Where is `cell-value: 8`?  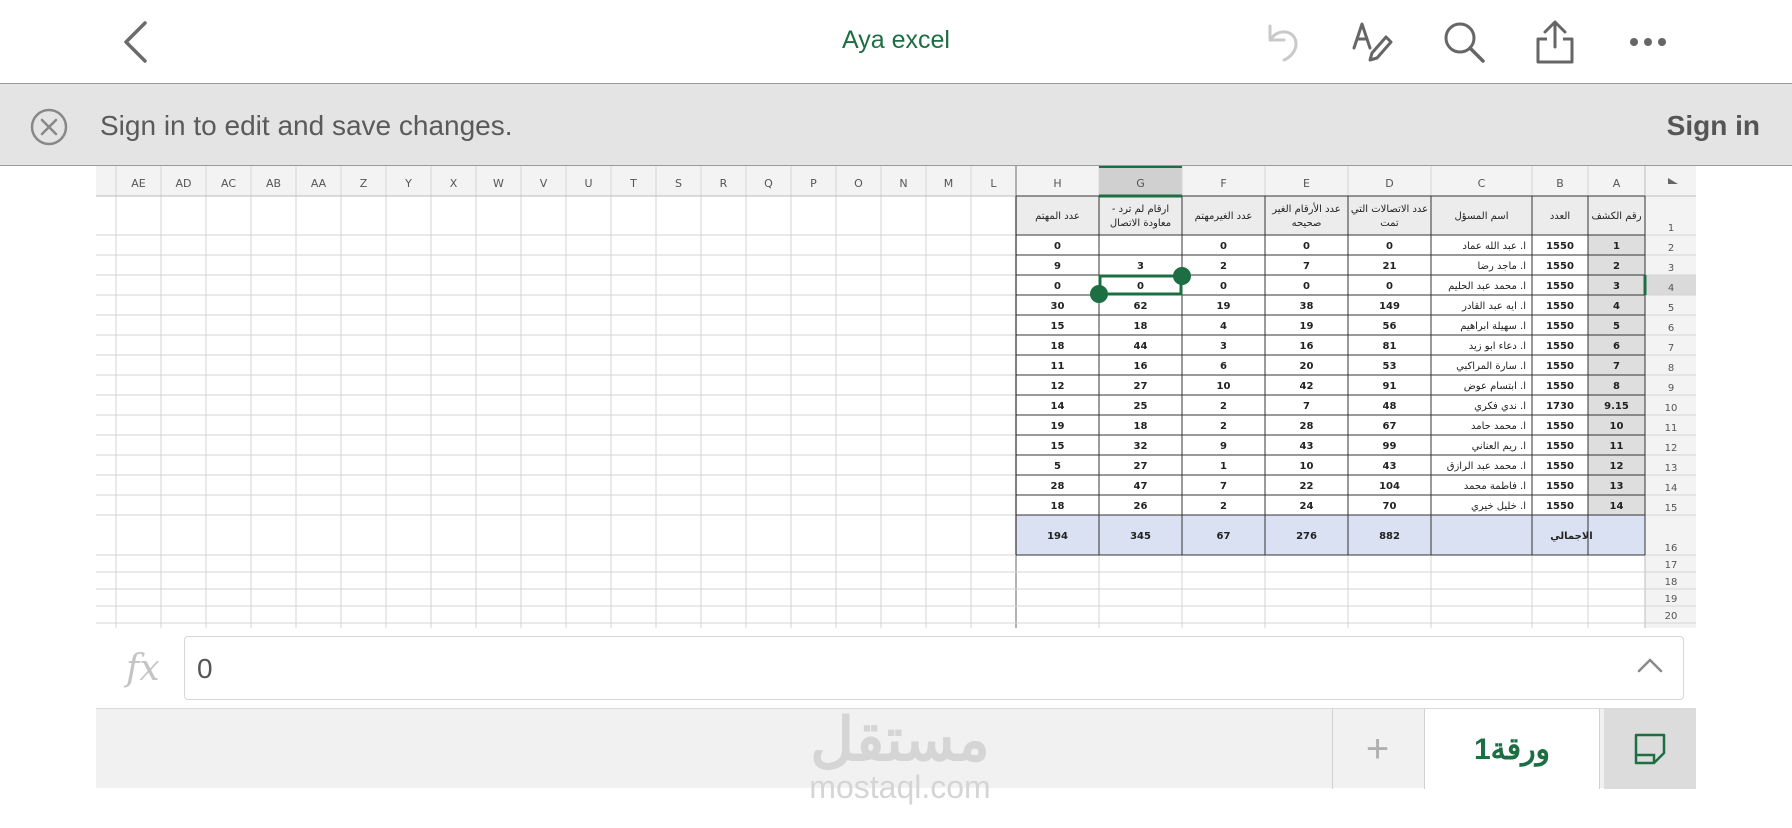
cell-value: 8 is located at coordinates (1616, 386).